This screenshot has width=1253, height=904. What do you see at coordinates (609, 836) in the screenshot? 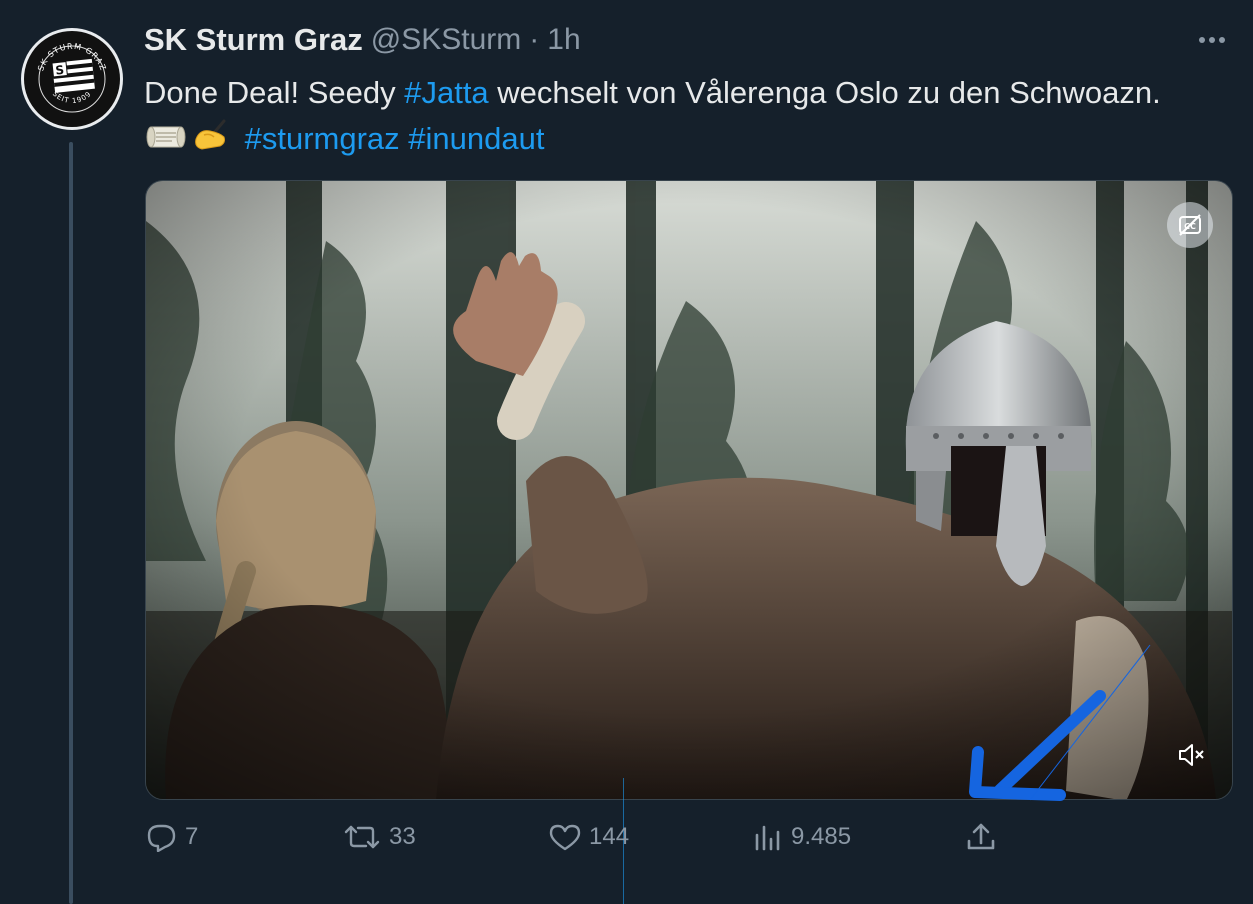
I see `like-count: 144` at bounding box center [609, 836].